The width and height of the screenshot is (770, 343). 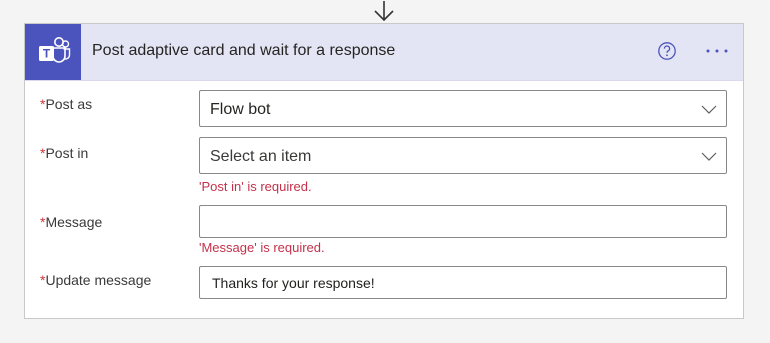 I want to click on post-as-label-text: Post as, so click(x=69, y=104).